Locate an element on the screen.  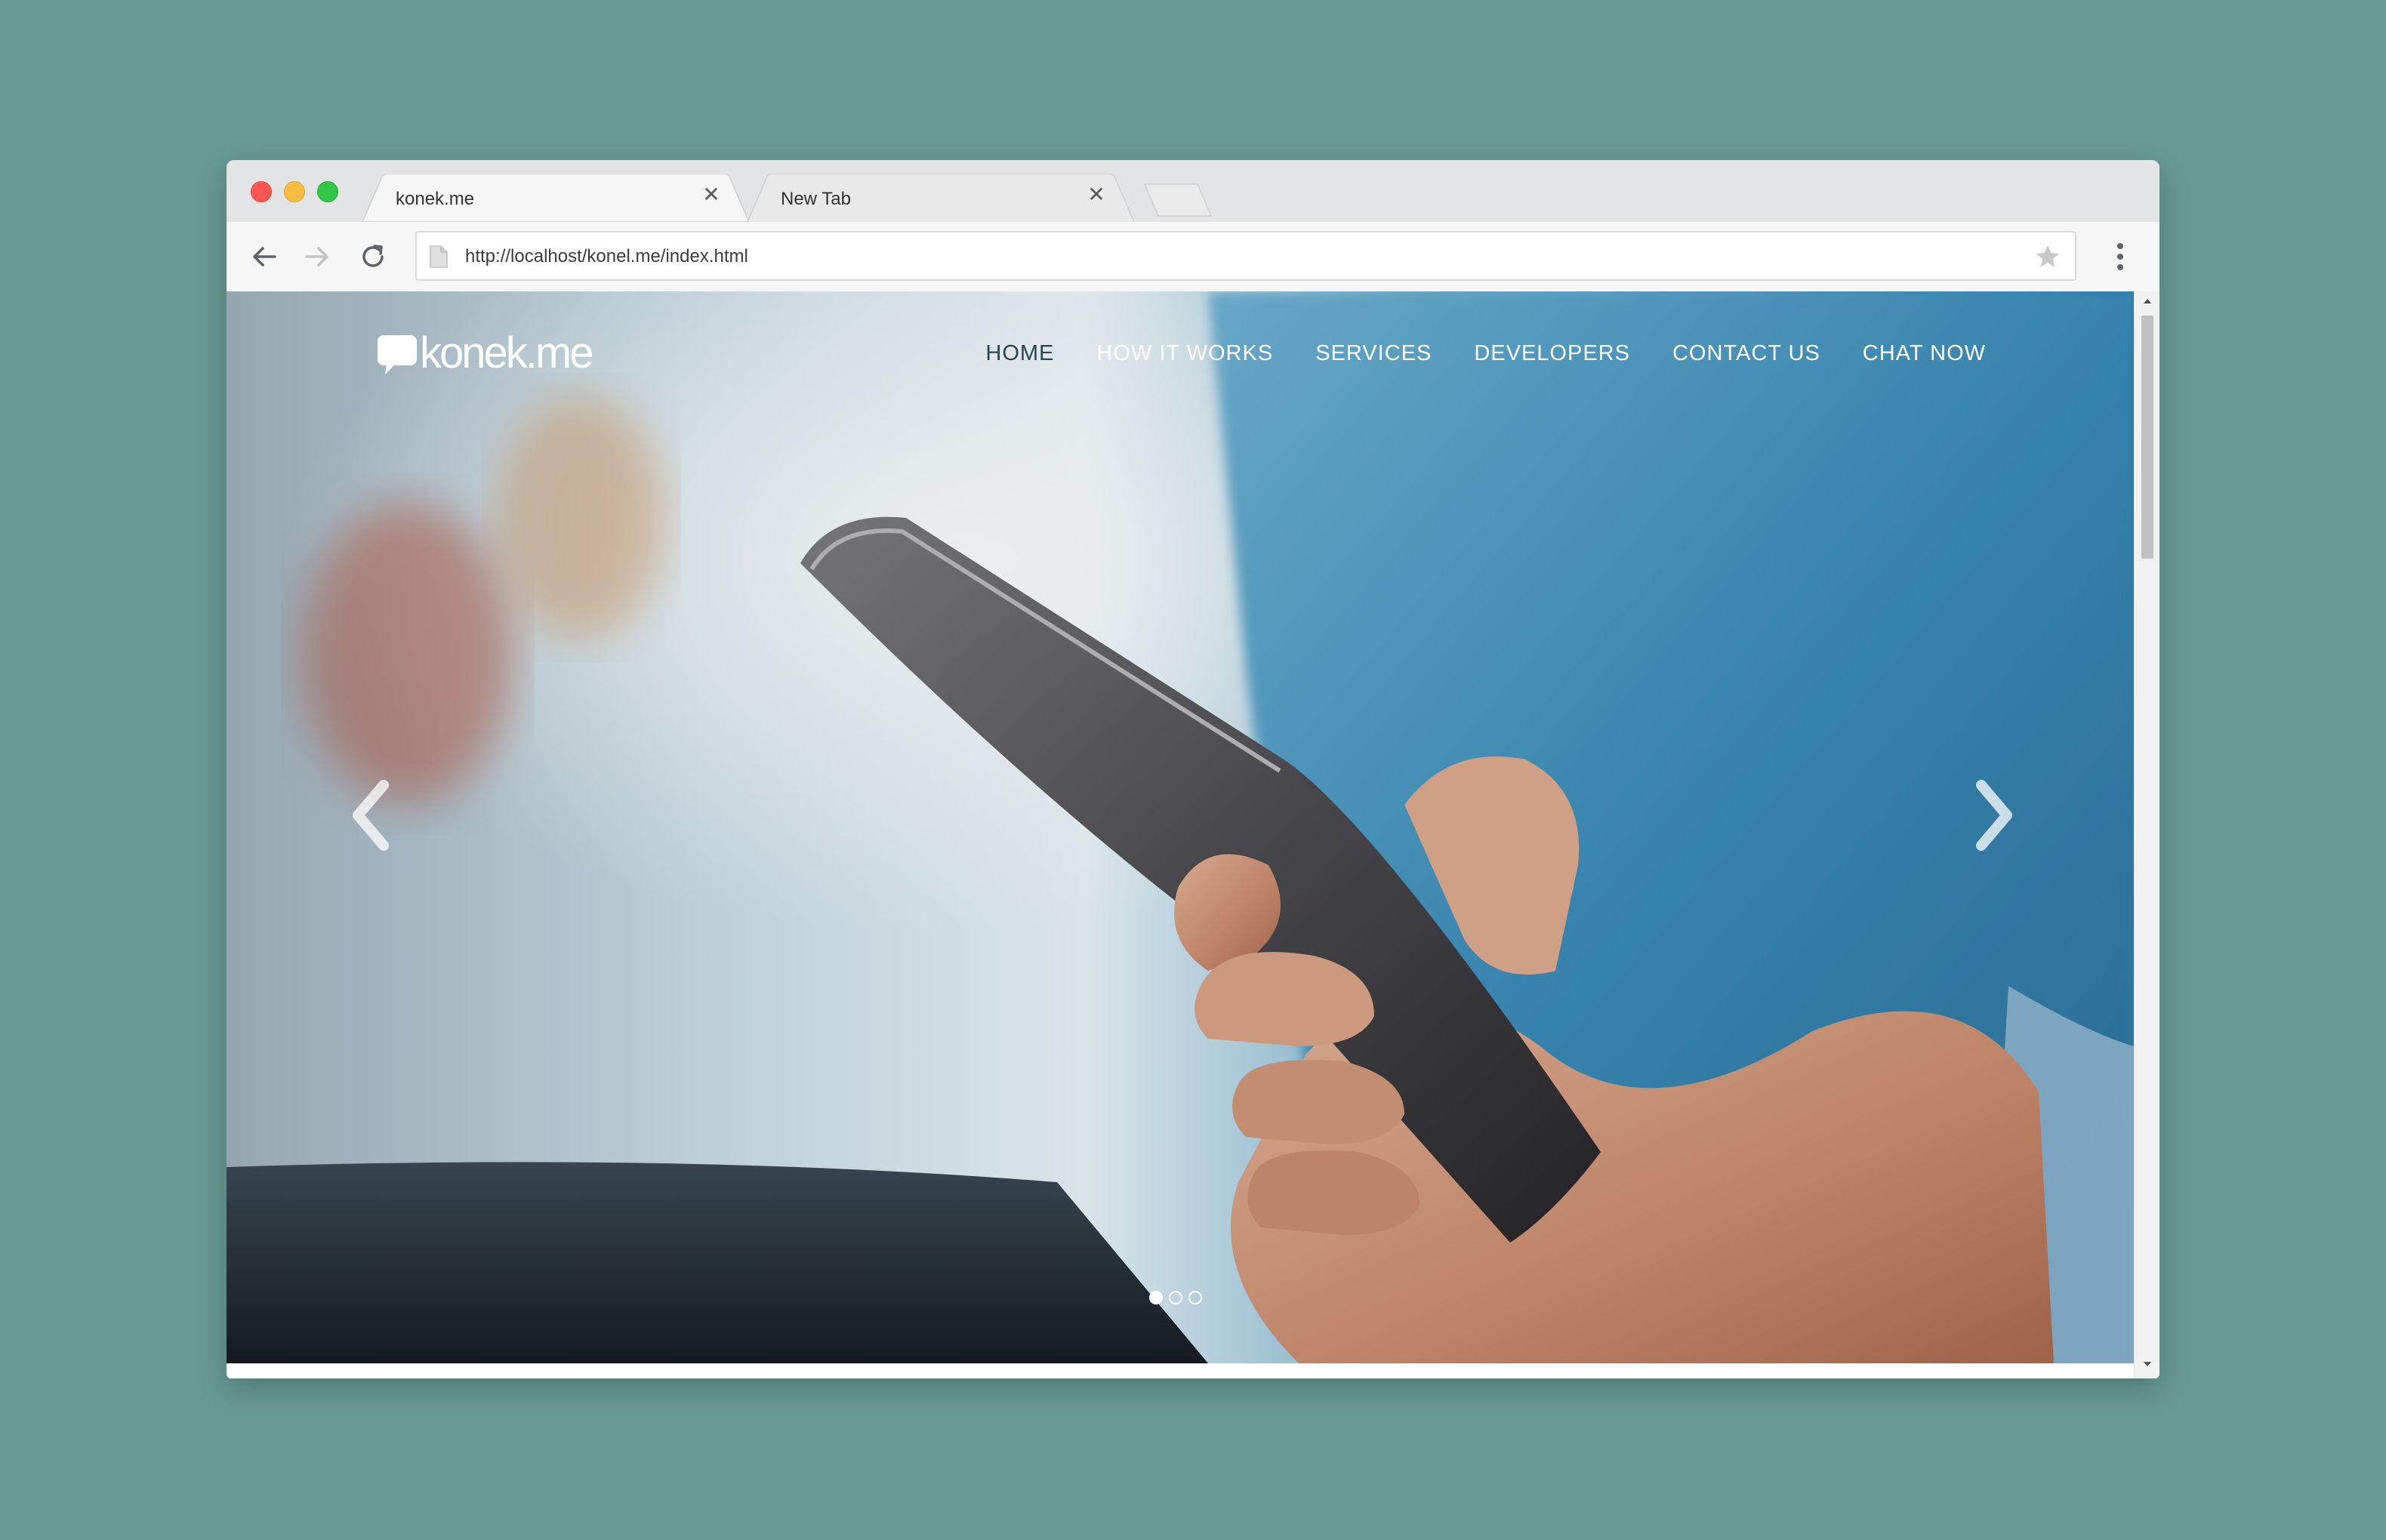
tab-title: New Tab is located at coordinates (816, 199).